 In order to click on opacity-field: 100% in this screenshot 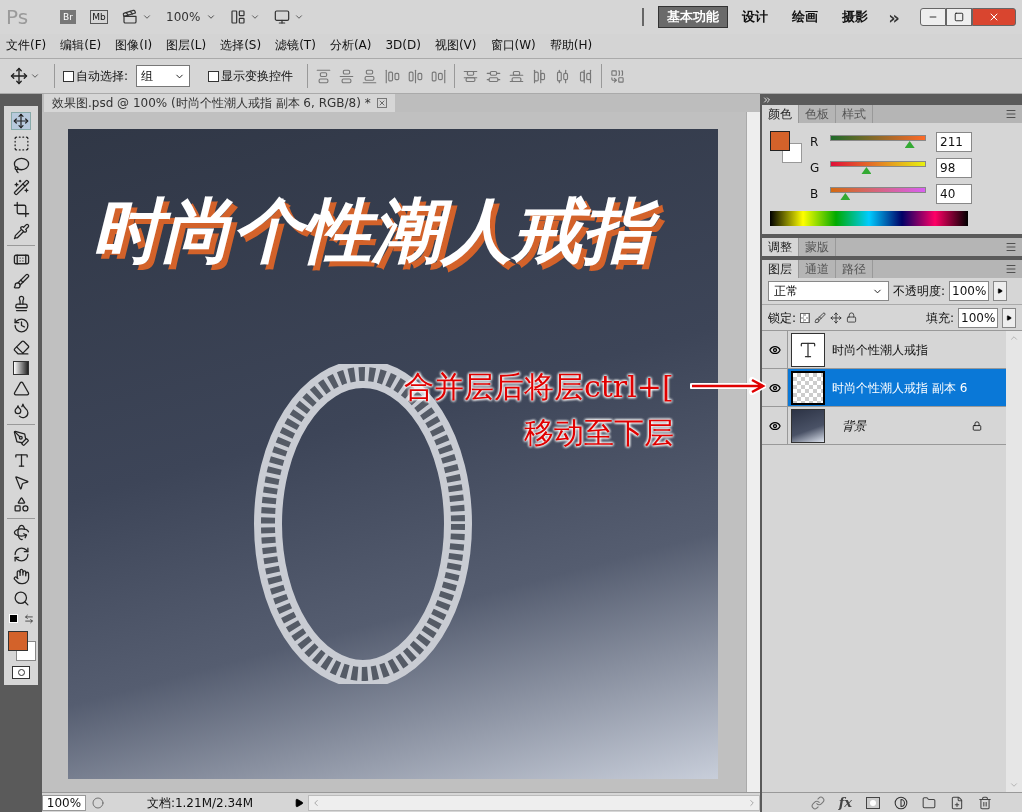, I will do `click(969, 291)`.